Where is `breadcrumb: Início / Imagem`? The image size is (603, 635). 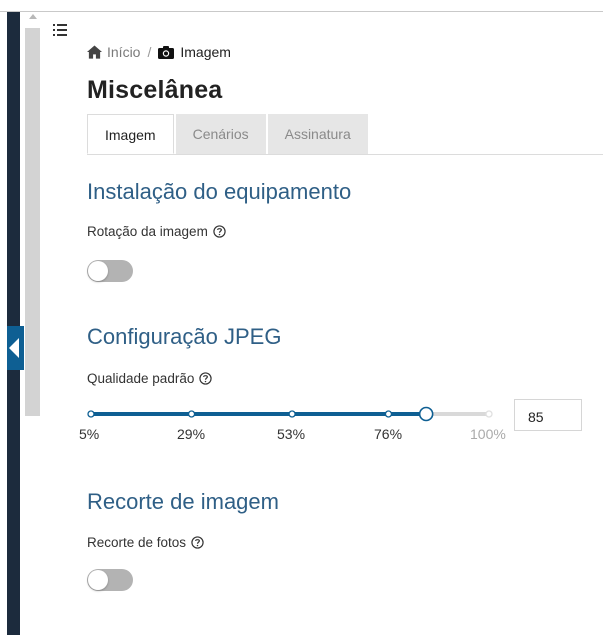 breadcrumb: Início / Imagem is located at coordinates (159, 52).